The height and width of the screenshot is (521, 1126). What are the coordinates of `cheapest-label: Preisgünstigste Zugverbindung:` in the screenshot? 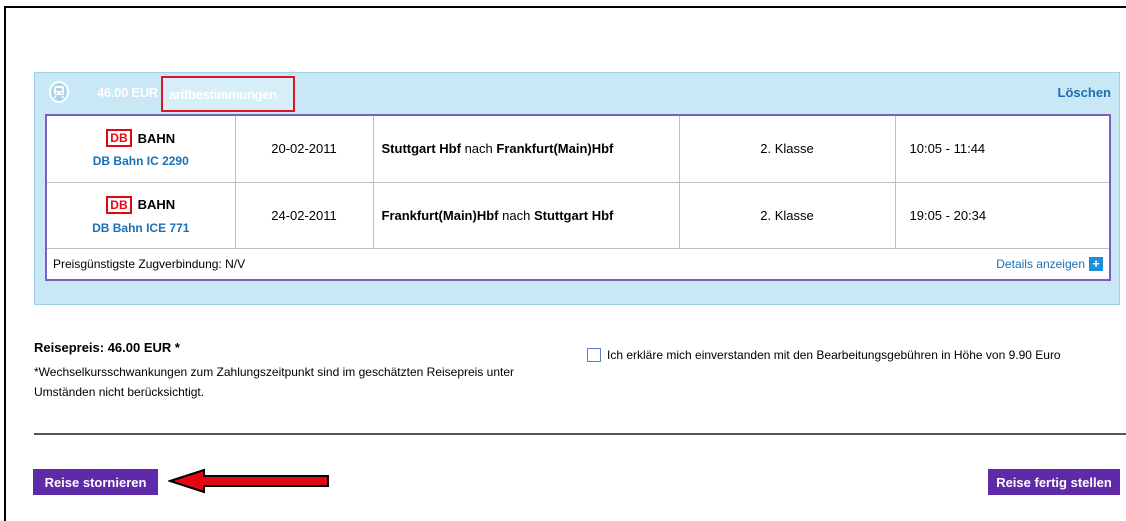 It's located at (137, 264).